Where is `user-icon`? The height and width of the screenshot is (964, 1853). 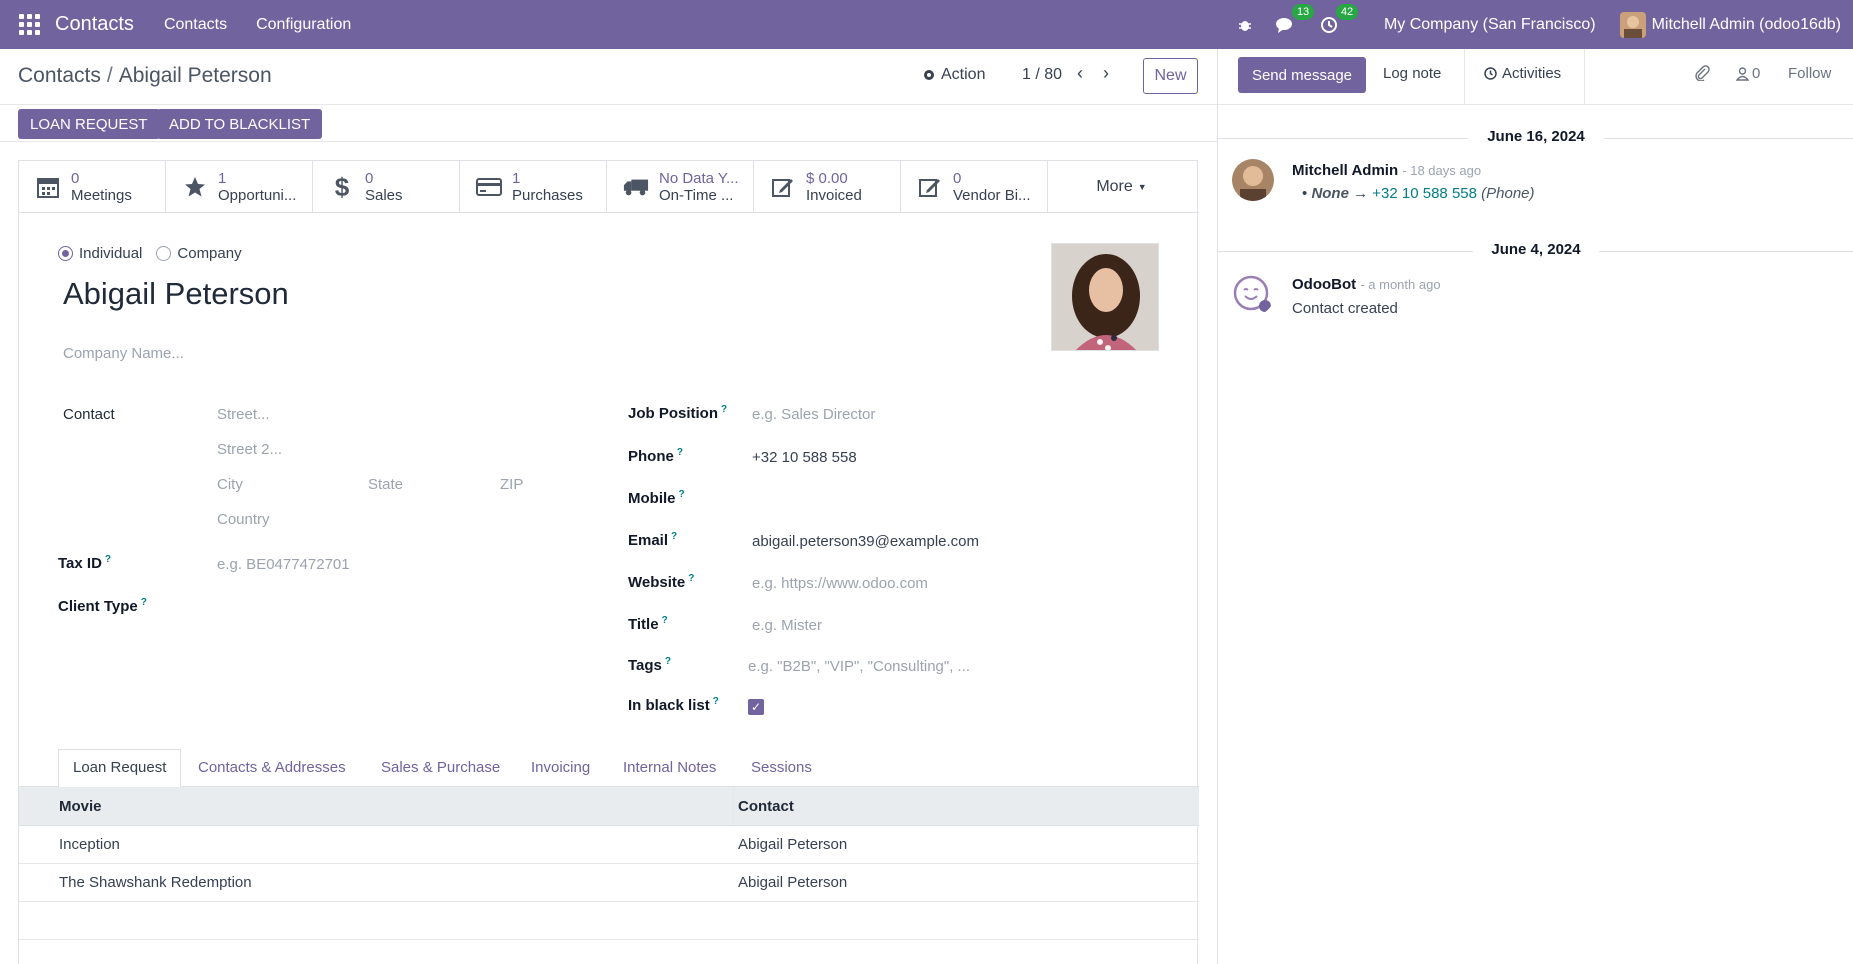
user-icon is located at coordinates (1742, 73).